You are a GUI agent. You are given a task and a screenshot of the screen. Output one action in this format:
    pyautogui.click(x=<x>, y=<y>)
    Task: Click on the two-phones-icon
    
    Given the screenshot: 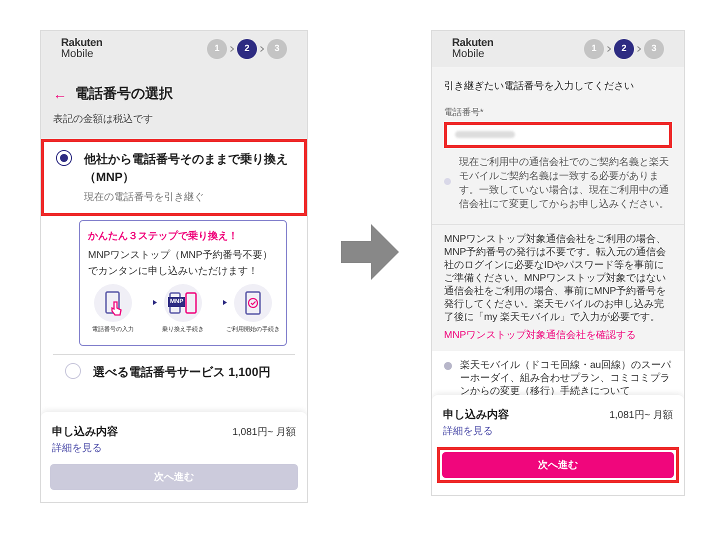 What is the action you would take?
    pyautogui.click(x=183, y=303)
    